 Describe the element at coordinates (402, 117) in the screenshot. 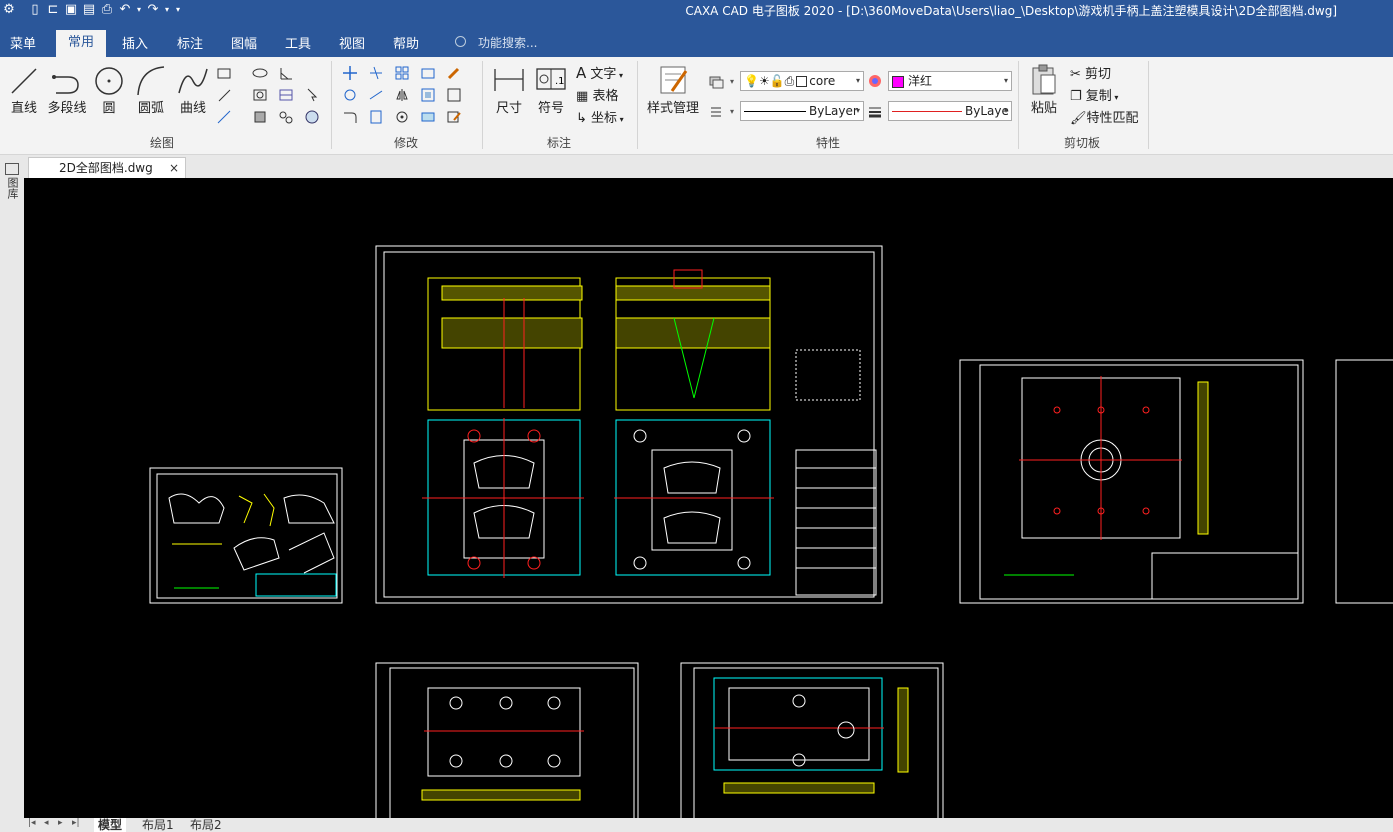

I see `chamfer-icon` at that location.